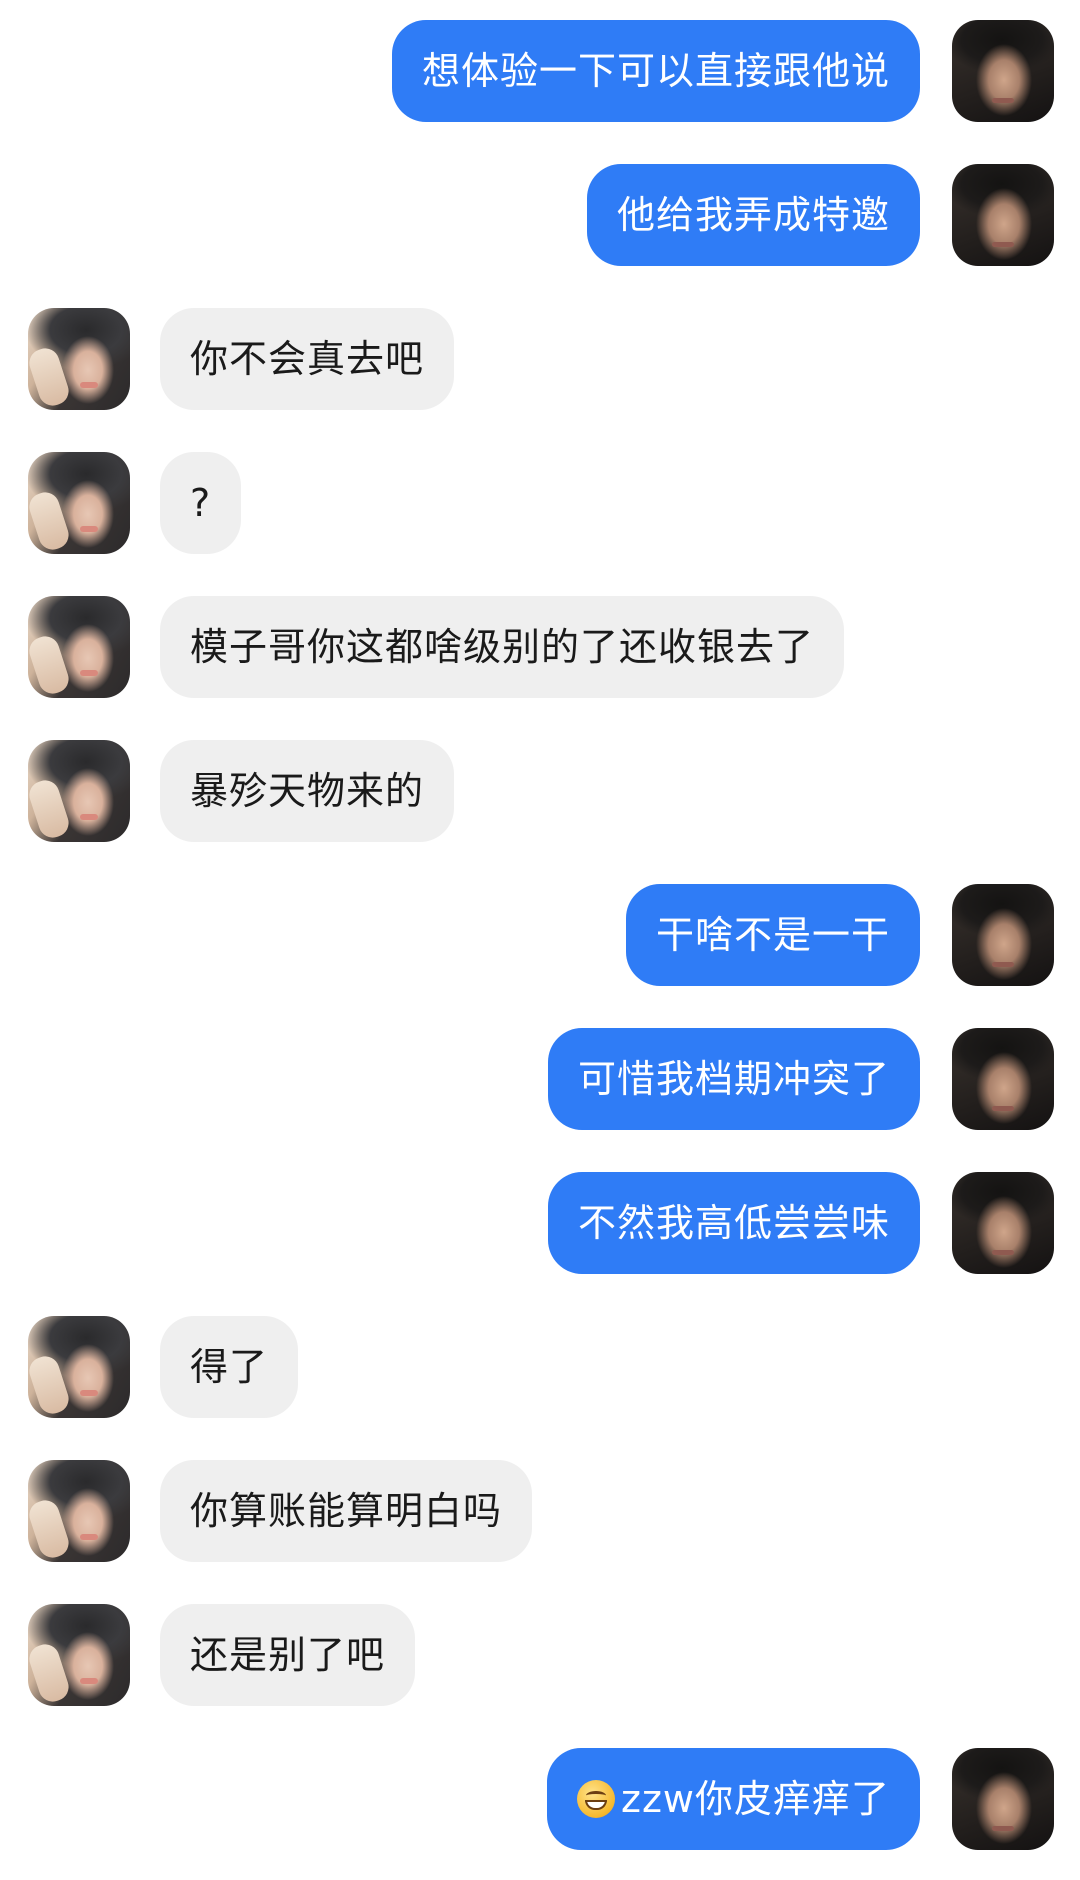  What do you see at coordinates (655, 71) in the screenshot?
I see `message-bubble-sent: 想体验一下可以直接跟他说` at bounding box center [655, 71].